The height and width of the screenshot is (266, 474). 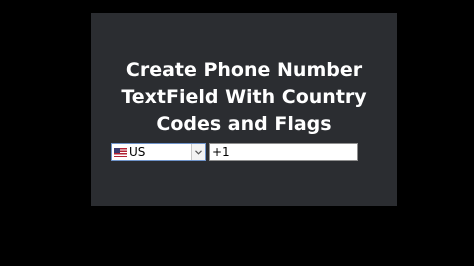 I want to click on chevron-down-icon, so click(x=198, y=152).